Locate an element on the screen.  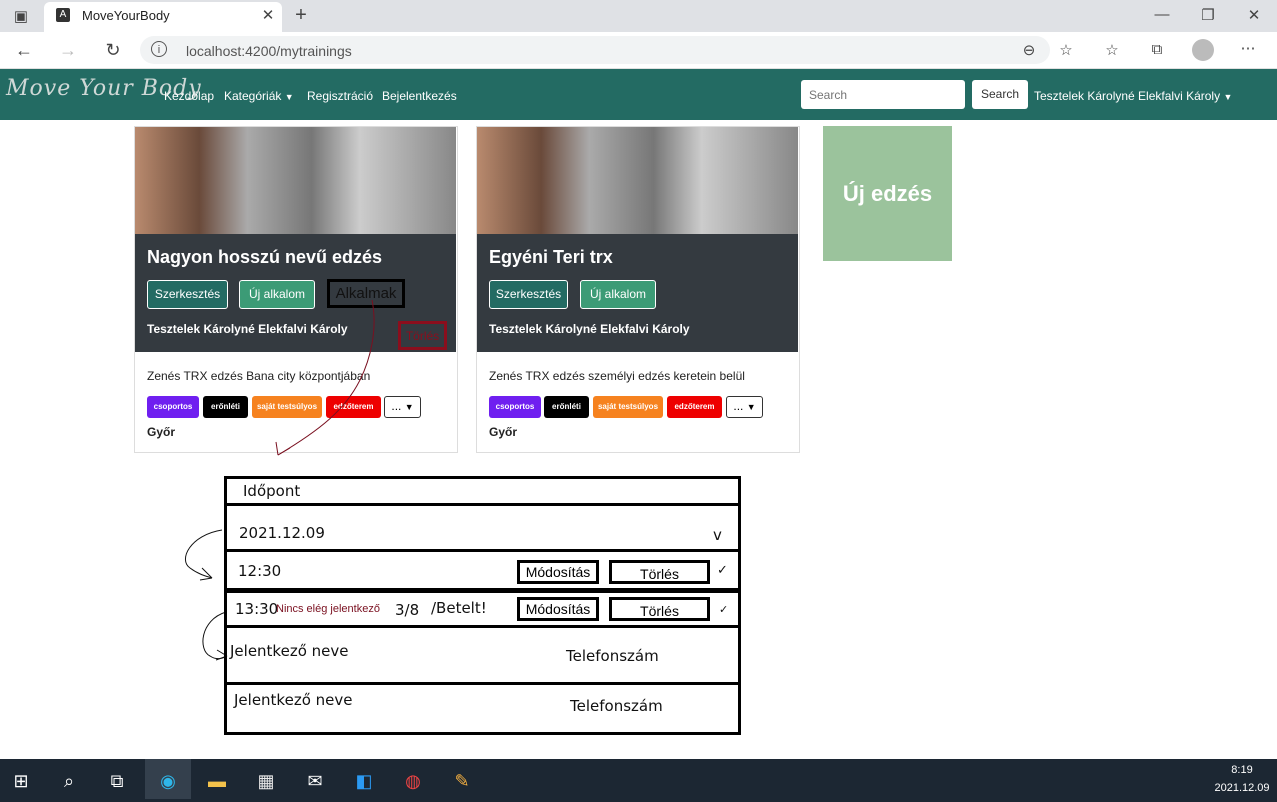
search-icon: ⌕ is located at coordinates (69, 781).